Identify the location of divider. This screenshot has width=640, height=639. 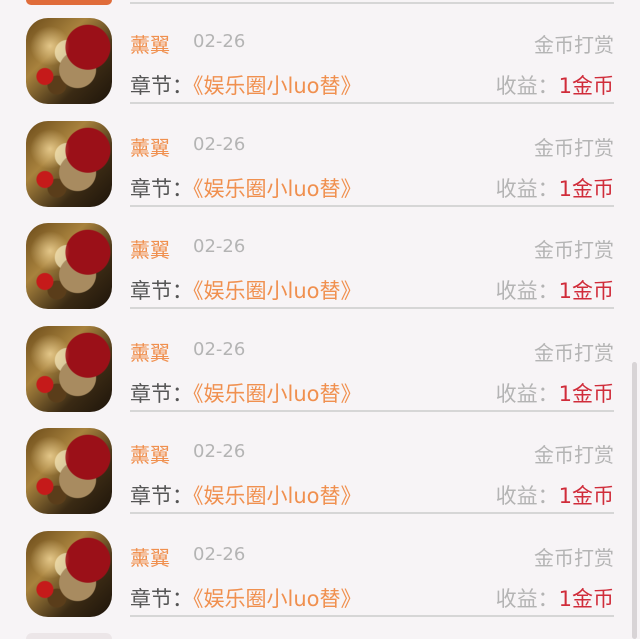
(372, 615).